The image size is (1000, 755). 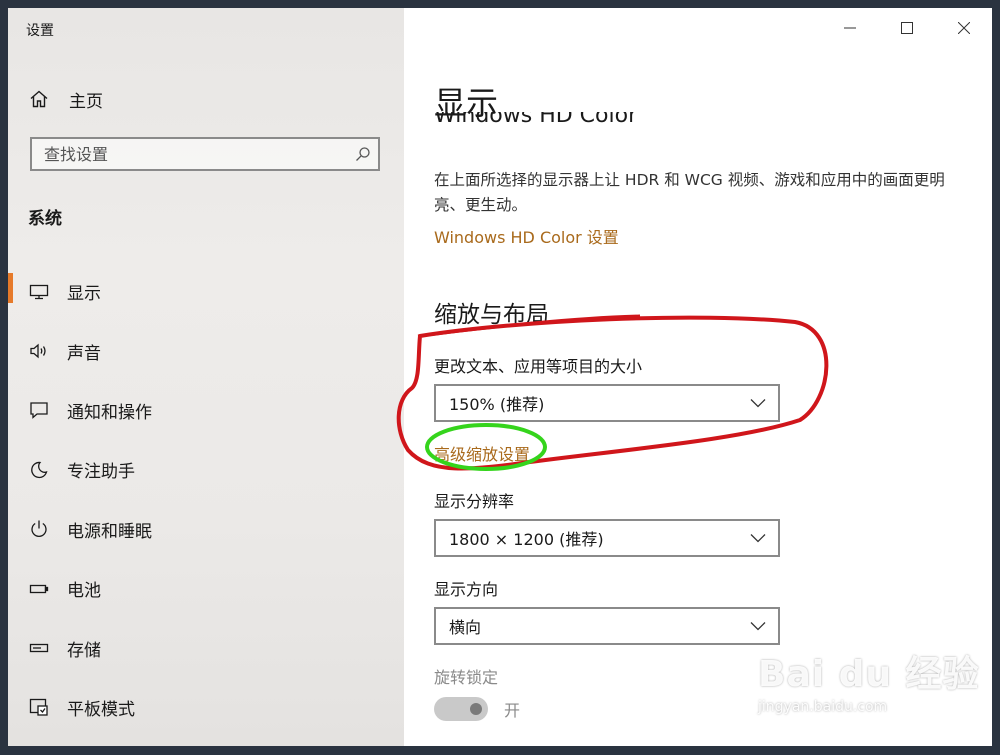 I want to click on minimize-button, so click(x=849, y=28).